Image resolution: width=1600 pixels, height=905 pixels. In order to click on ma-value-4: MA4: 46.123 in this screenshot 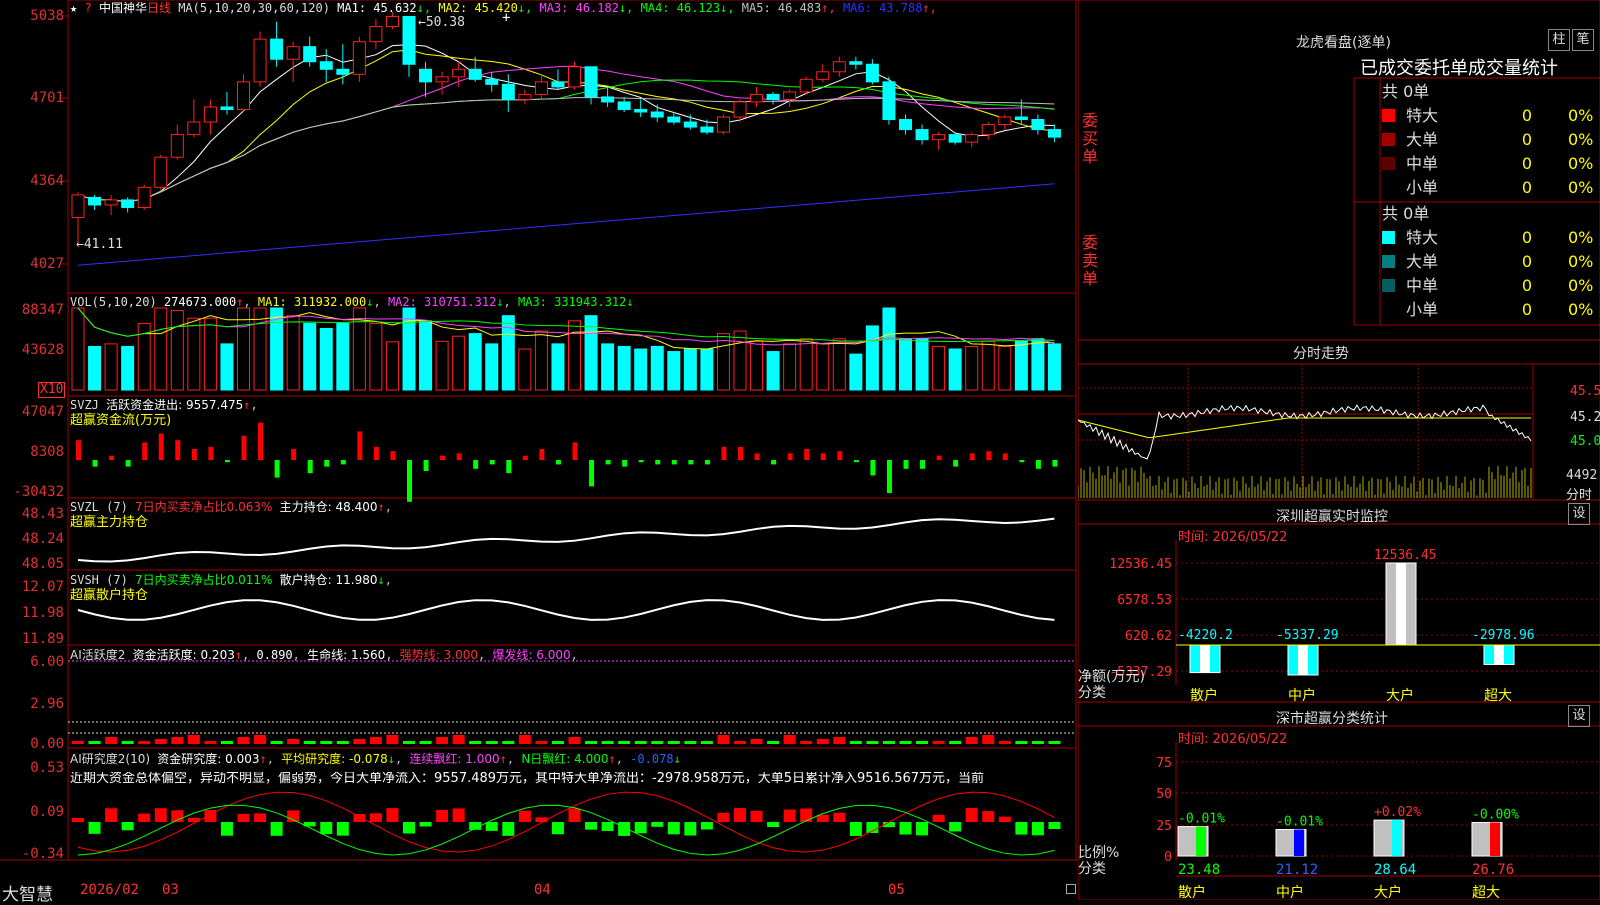, I will do `click(677, 8)`.